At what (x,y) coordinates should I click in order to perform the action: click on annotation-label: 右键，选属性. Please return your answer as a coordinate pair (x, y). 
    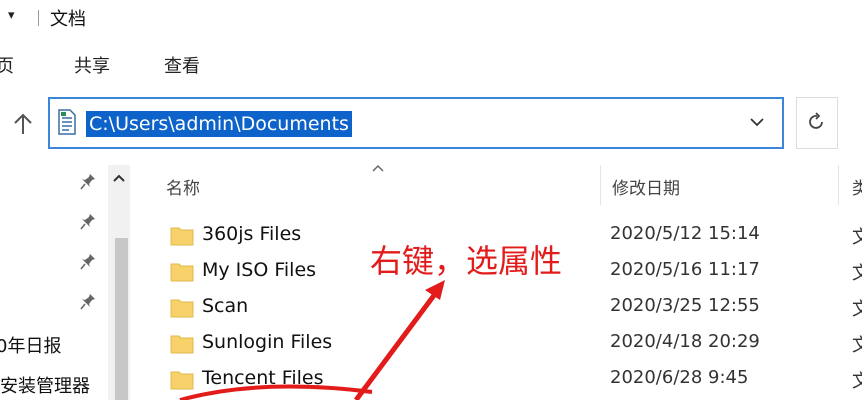
    Looking at the image, I should click on (466, 261).